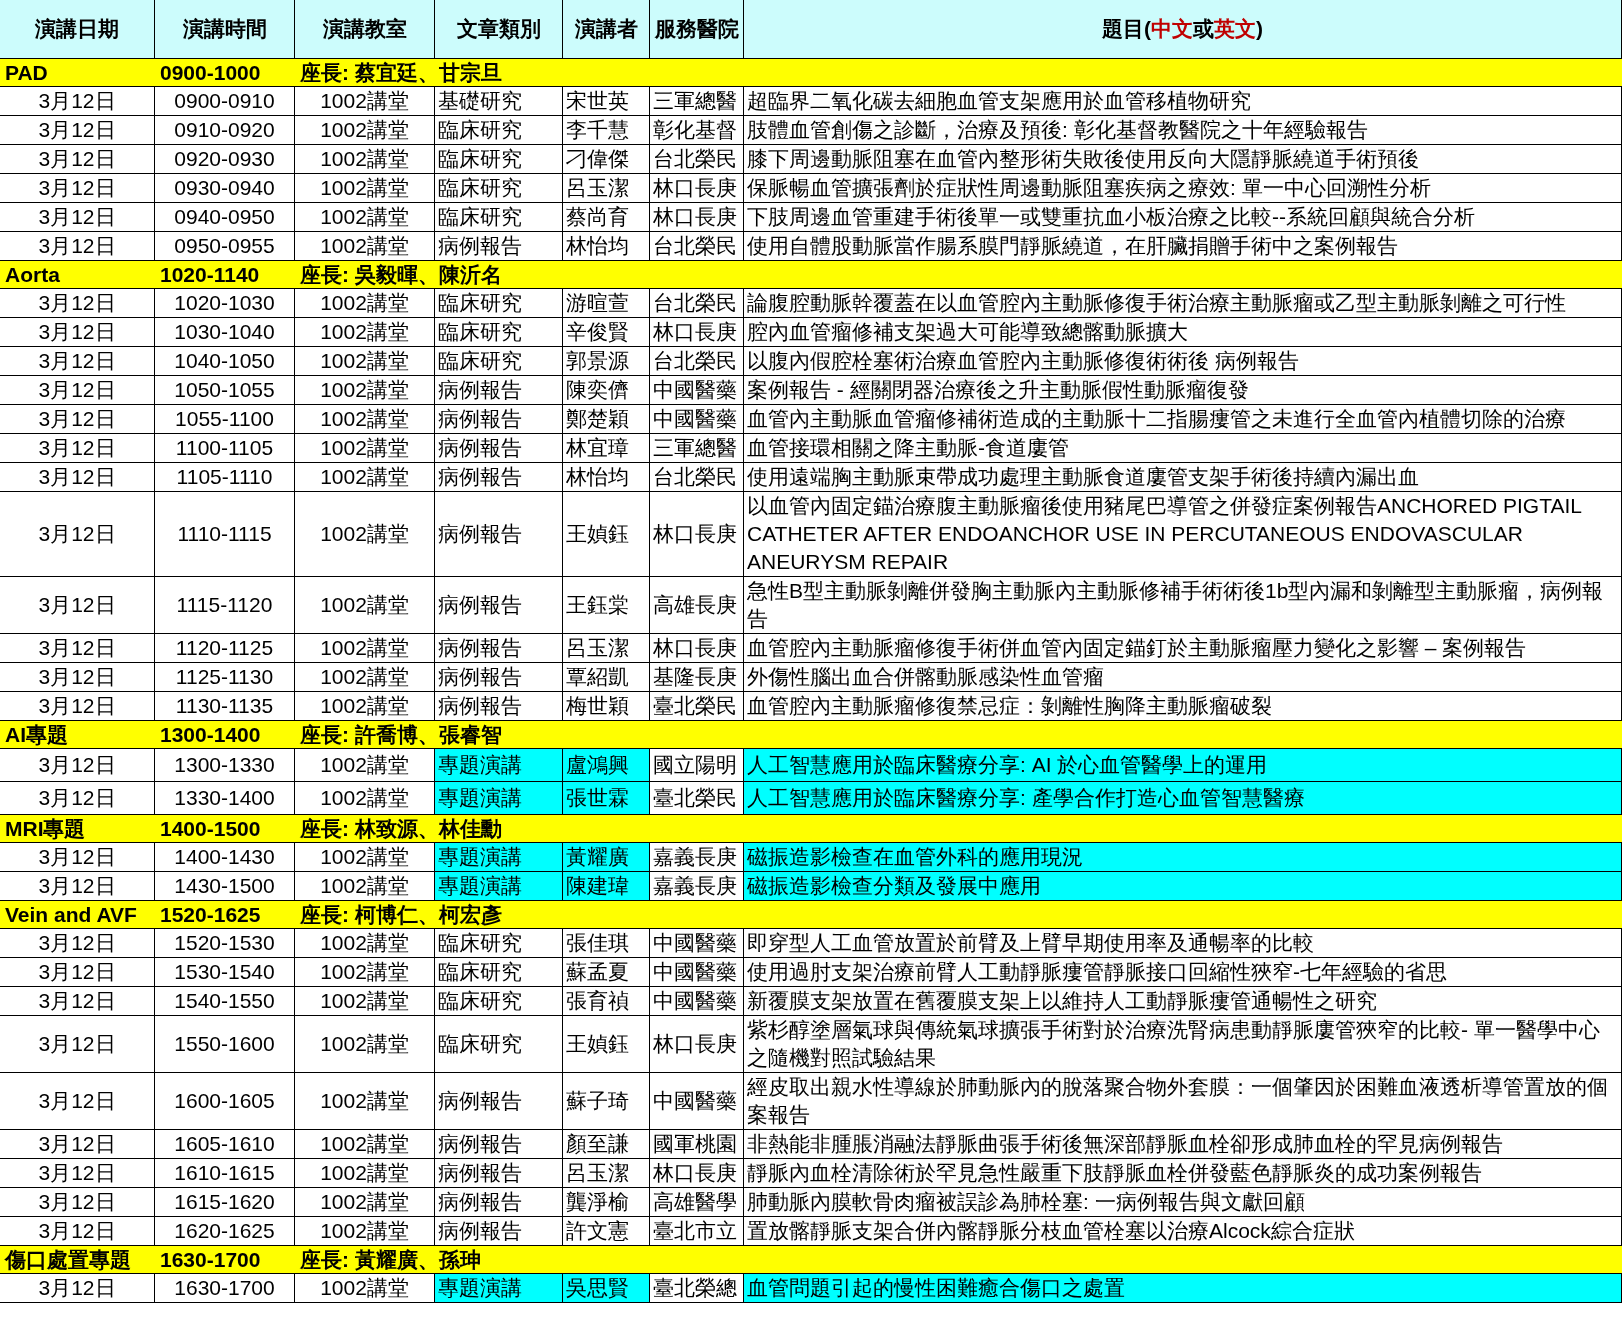  What do you see at coordinates (697, 477) in the screenshot?
I see `table-cell: 台北榮民` at bounding box center [697, 477].